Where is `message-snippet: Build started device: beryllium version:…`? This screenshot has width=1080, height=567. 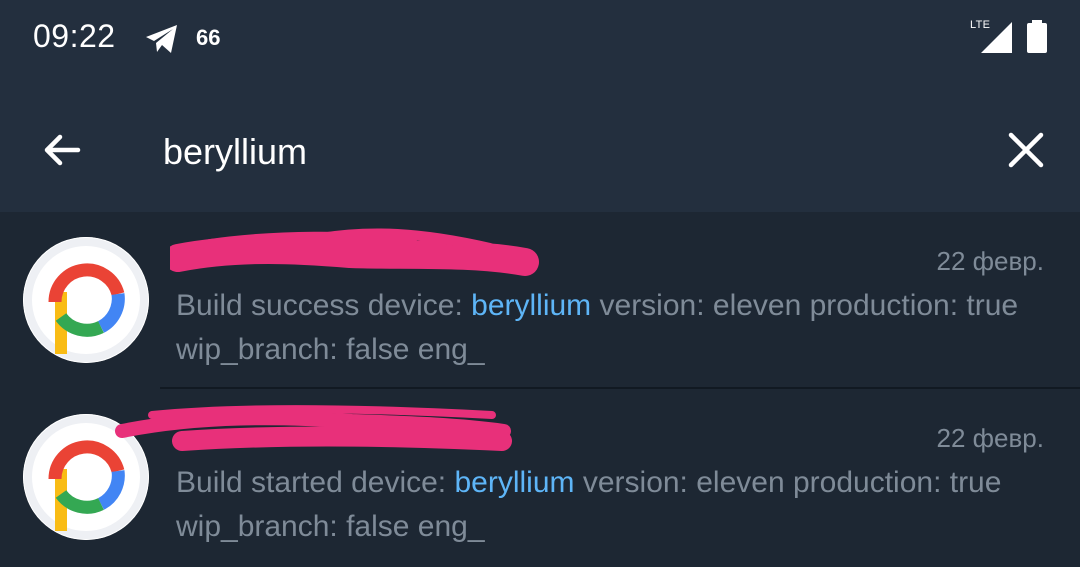
message-snippet: Build started device: beryllium version:… is located at coordinates (611, 505).